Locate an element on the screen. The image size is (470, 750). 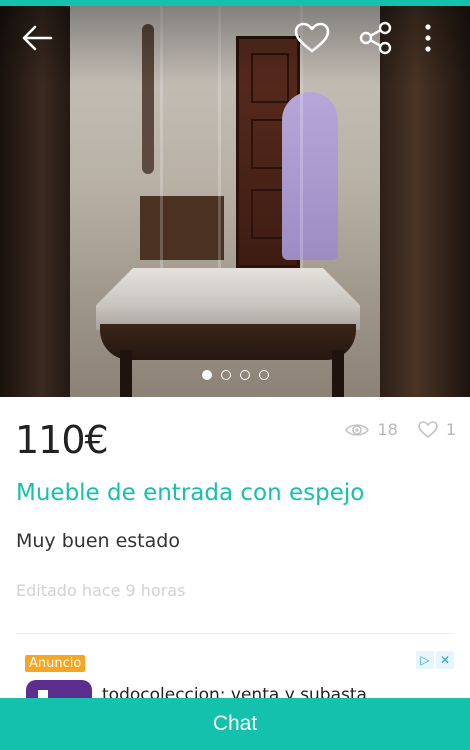
adchoices-icon: ▷ is located at coordinates (425, 660).